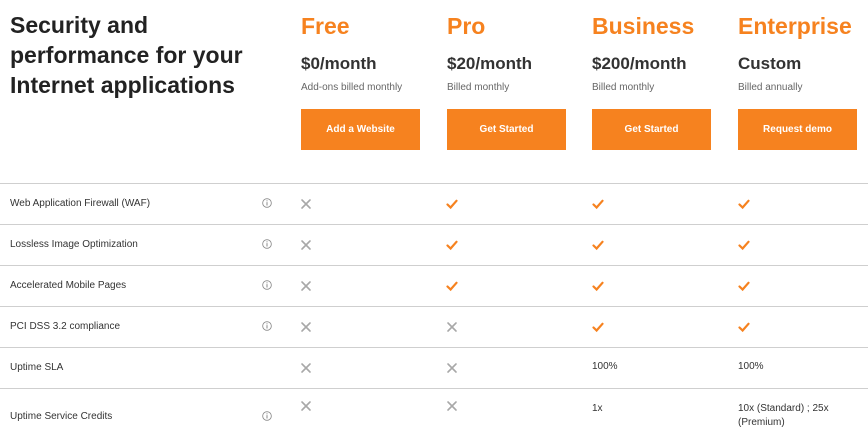  Describe the element at coordinates (434, 203) in the screenshot. I see `feature-row: Web Application Firewall (WAF)` at that location.